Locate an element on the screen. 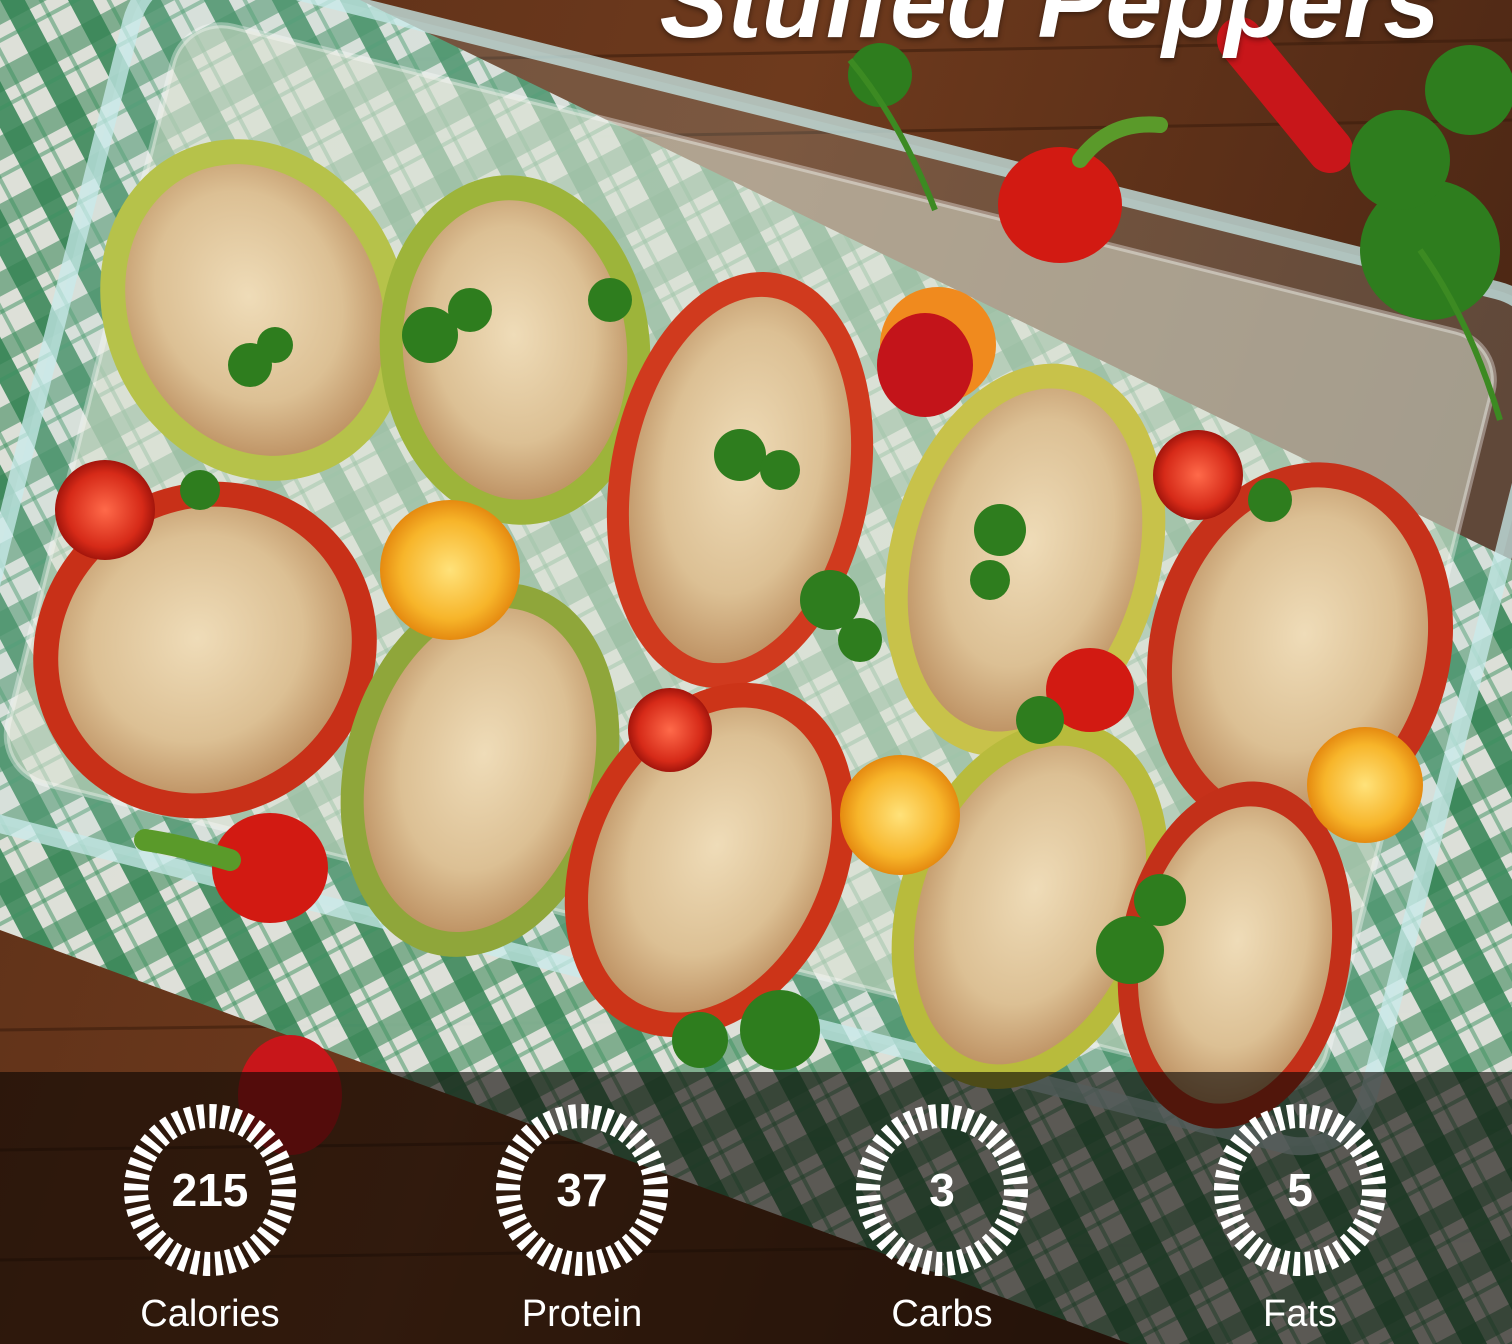 This screenshot has width=1512, height=1344. carbs-stat: 3 Carbs is located at coordinates (942, 1208).